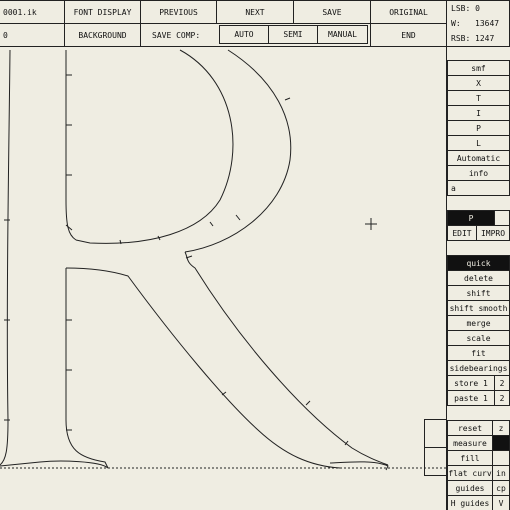  Describe the element at coordinates (408, 12) in the screenshot. I see `original-button: ORIGINAL` at that location.